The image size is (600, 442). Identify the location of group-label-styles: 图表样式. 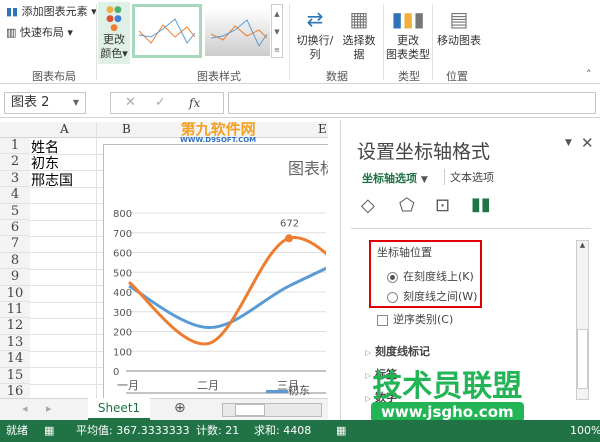
(219, 76).